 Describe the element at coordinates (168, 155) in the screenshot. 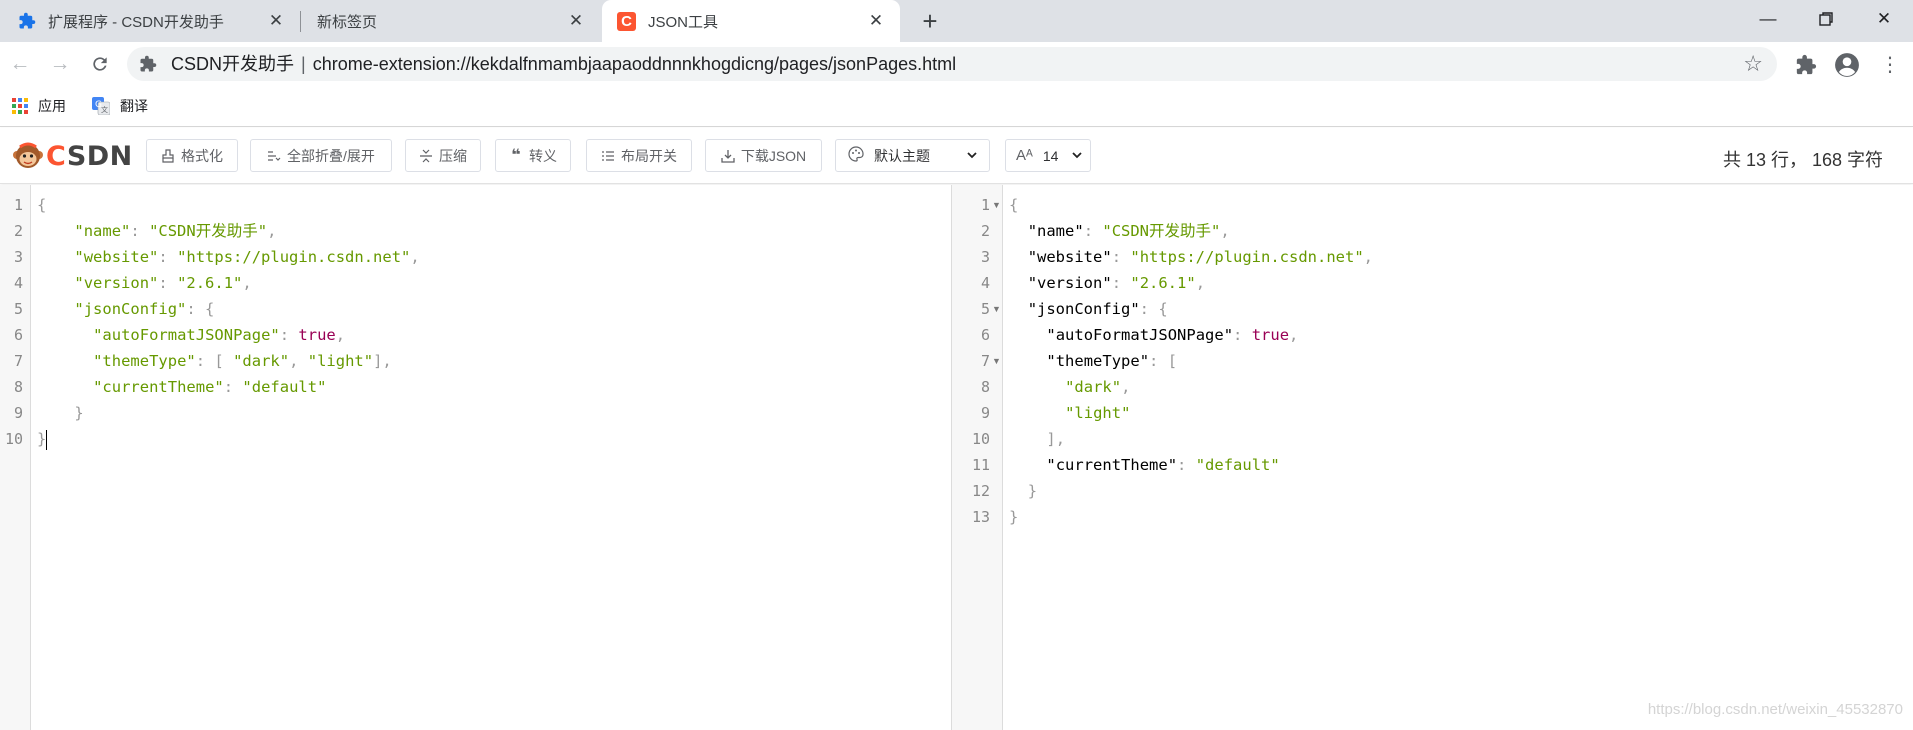

I see `brush-icon` at that location.